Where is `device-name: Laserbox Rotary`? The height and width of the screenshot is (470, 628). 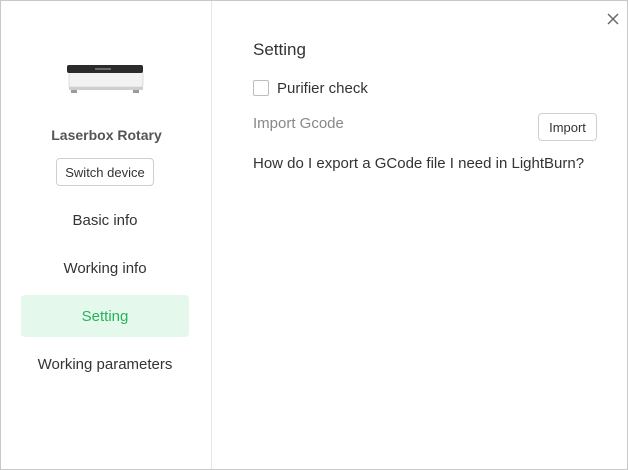
device-name: Laserbox Rotary is located at coordinates (106, 135).